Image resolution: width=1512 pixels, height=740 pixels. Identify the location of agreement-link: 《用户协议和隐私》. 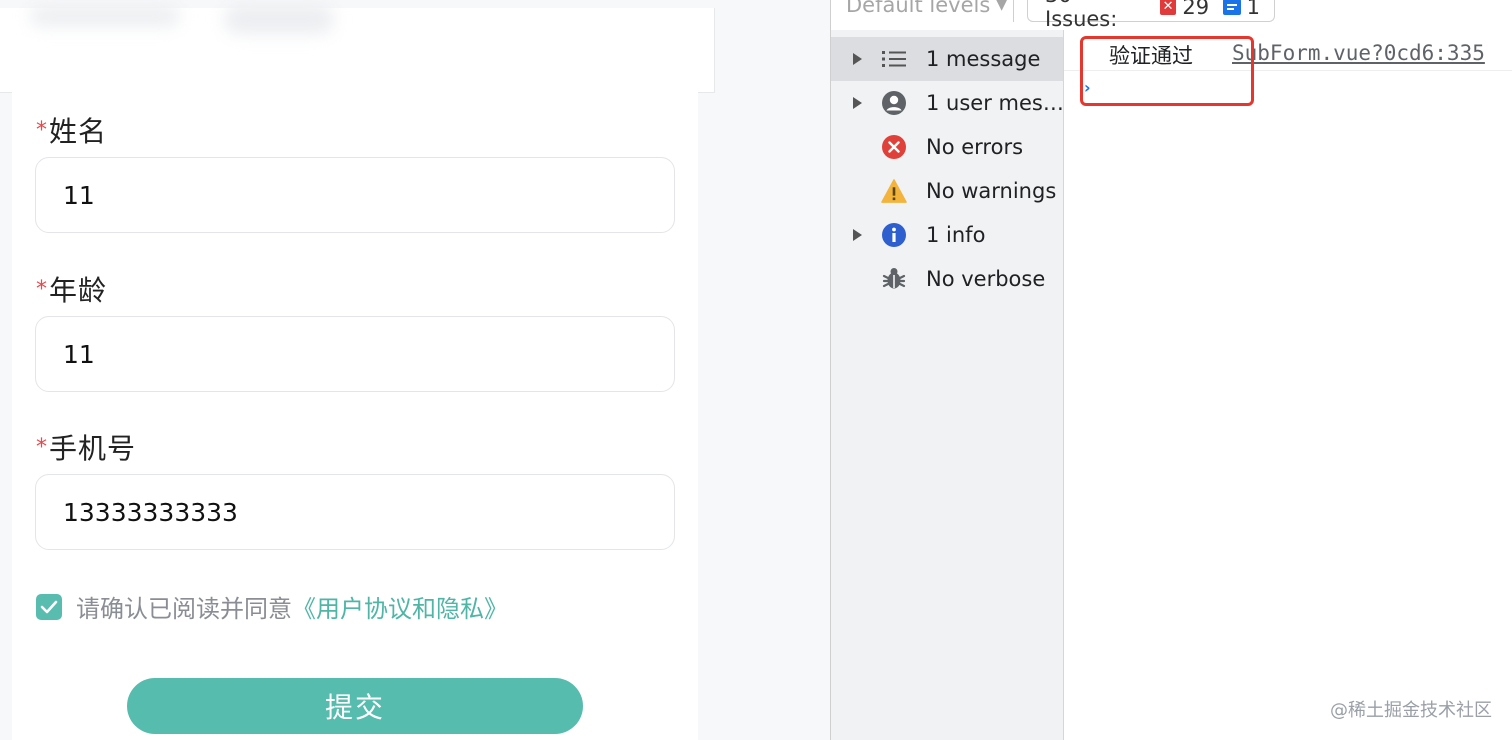
(400, 606).